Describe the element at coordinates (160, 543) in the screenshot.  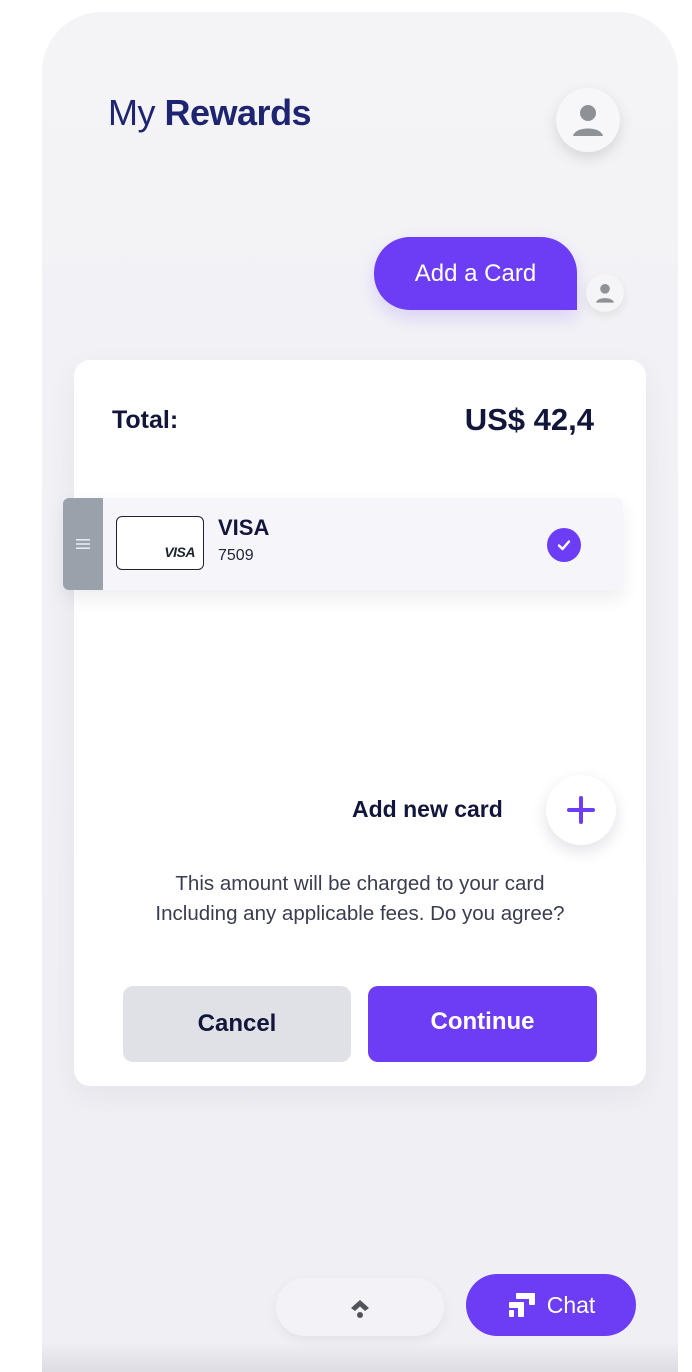
I see `visa-card-logo: VISA` at that location.